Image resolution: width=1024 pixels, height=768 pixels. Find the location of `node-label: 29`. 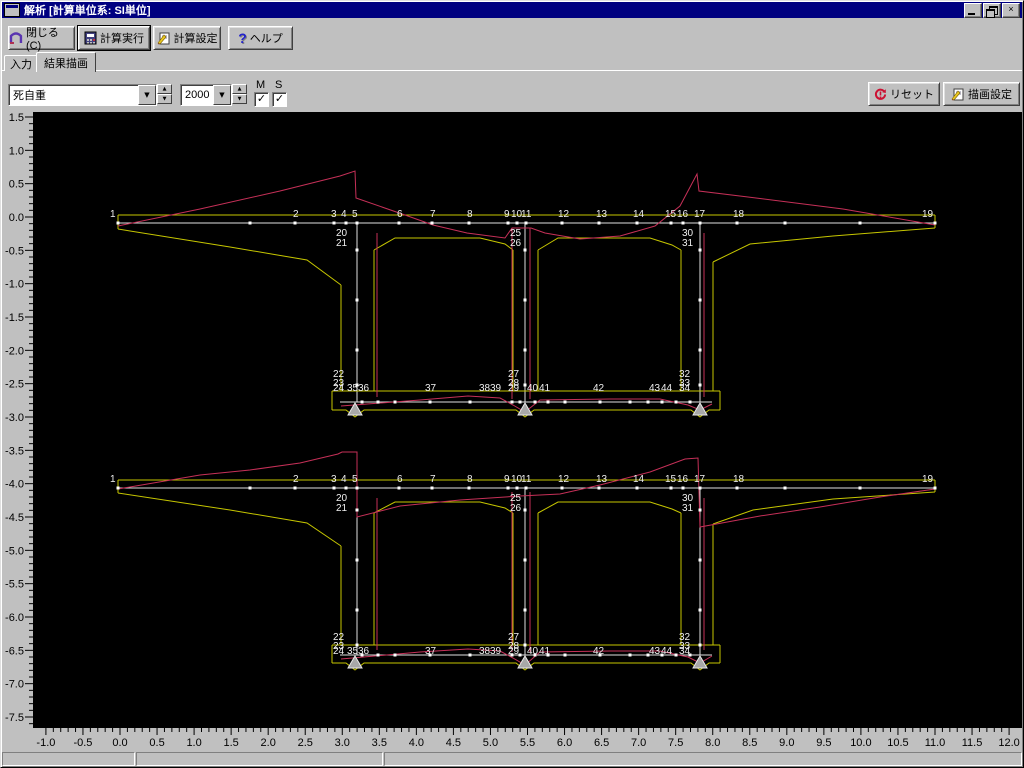

node-label: 29 is located at coordinates (514, 651).